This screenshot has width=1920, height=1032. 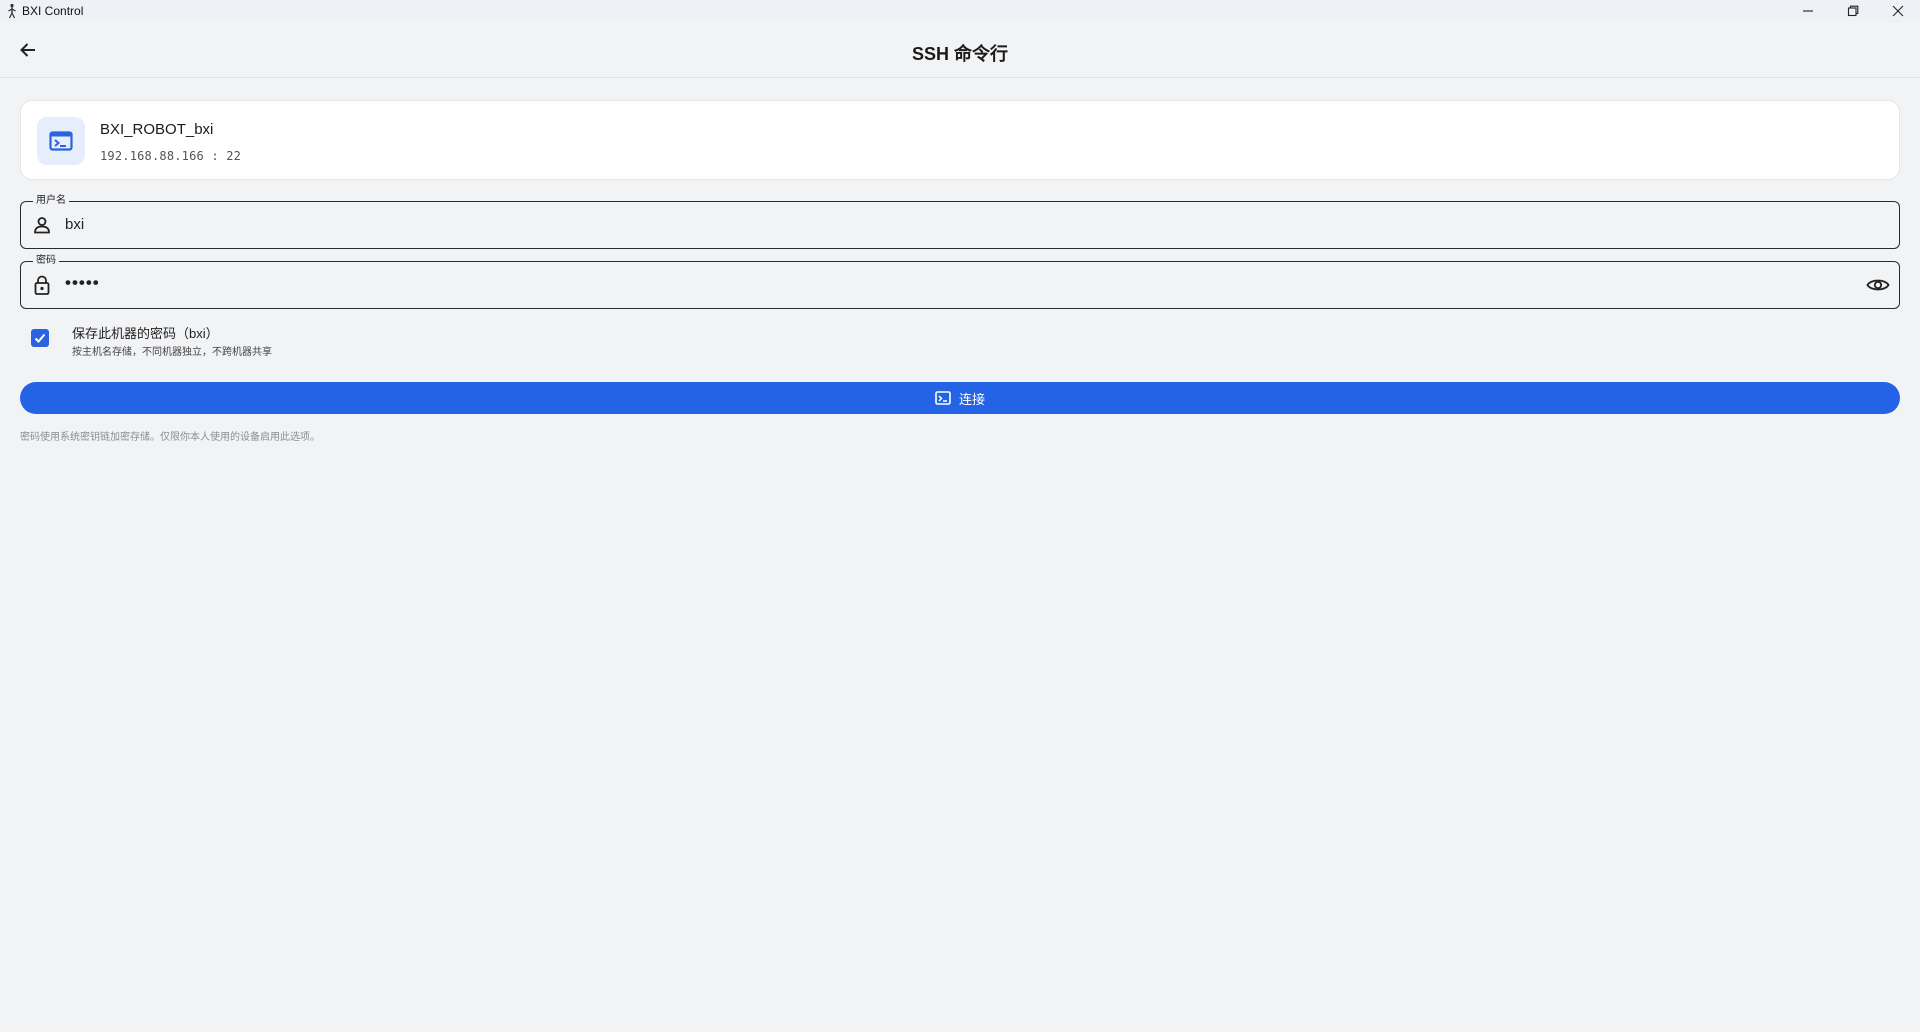 I want to click on username-input: bxi, so click(x=74, y=224).